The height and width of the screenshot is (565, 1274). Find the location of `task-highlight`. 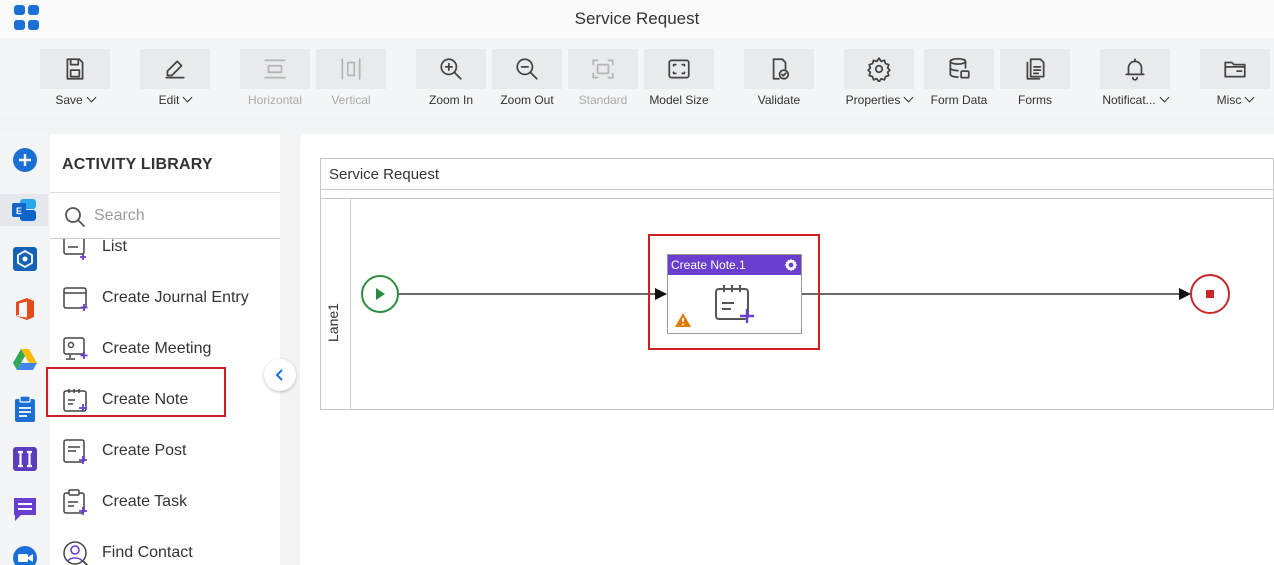

task-highlight is located at coordinates (734, 292).